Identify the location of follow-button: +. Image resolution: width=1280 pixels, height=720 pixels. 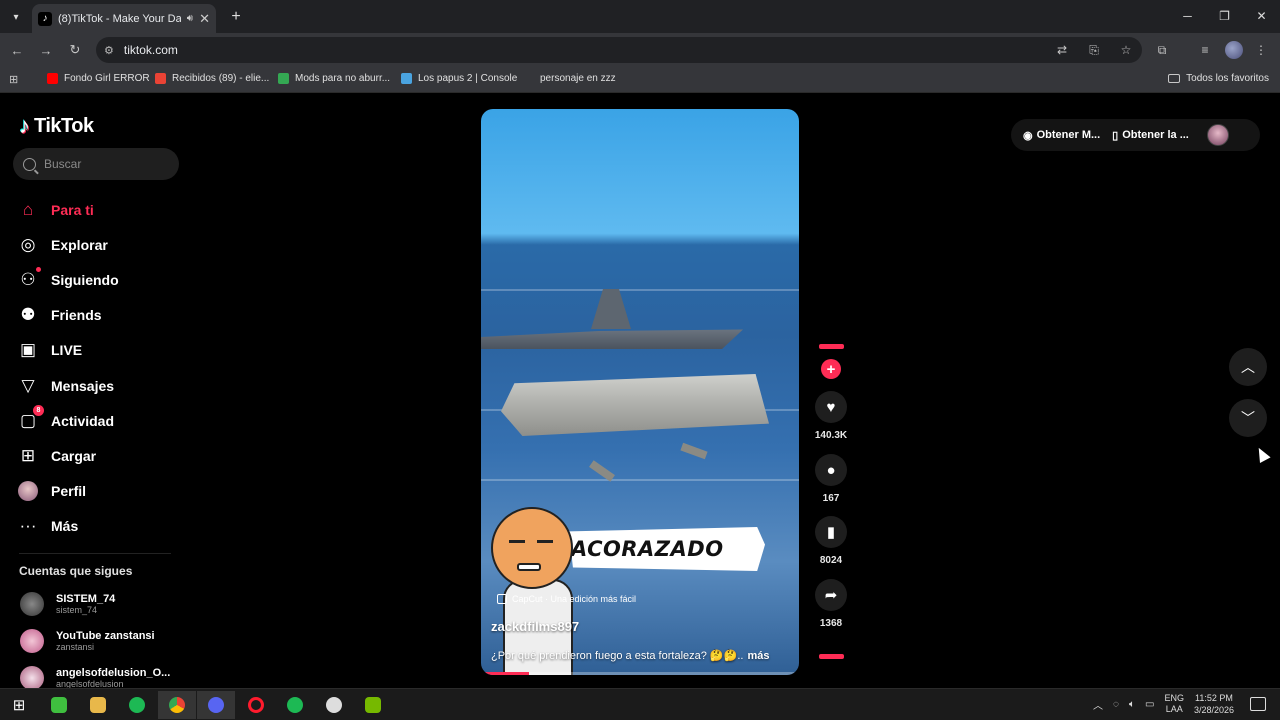
(831, 369).